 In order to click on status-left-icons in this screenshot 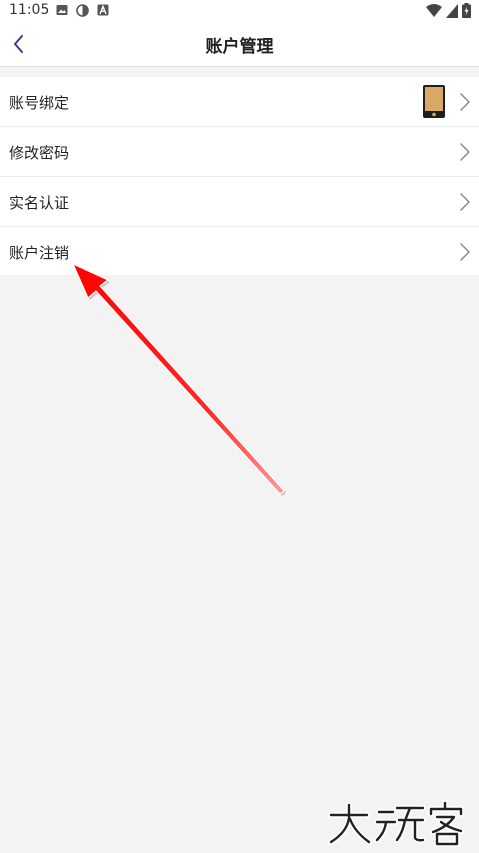, I will do `click(82, 10)`.